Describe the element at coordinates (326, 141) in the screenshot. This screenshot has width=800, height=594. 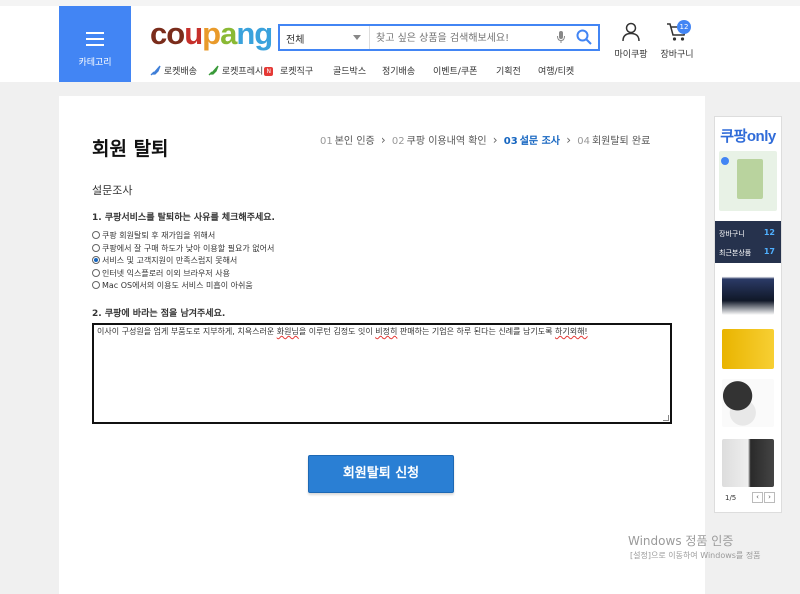
I see `step-number: 01` at that location.